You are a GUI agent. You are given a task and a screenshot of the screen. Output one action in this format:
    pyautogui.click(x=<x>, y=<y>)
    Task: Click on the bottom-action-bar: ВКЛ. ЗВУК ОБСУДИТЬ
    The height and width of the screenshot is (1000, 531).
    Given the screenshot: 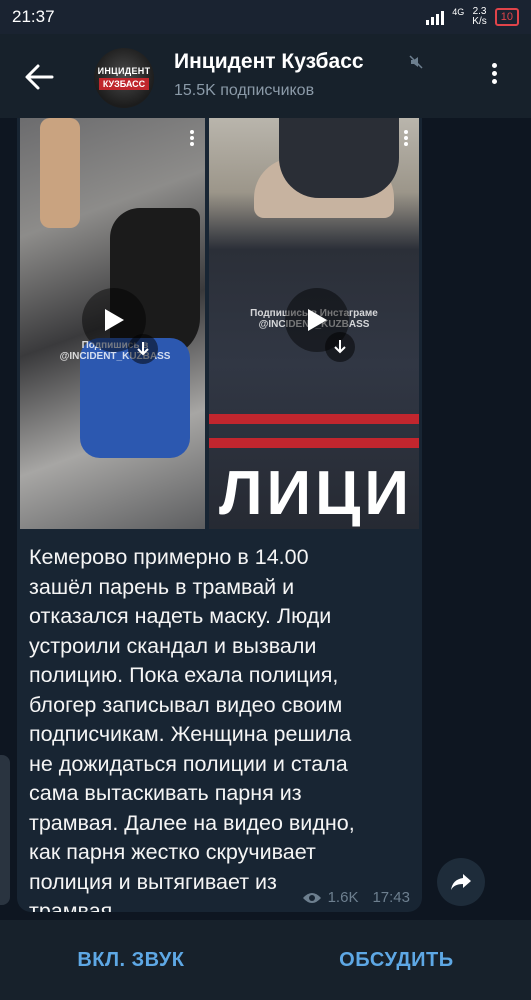 What is the action you would take?
    pyautogui.click(x=265, y=960)
    